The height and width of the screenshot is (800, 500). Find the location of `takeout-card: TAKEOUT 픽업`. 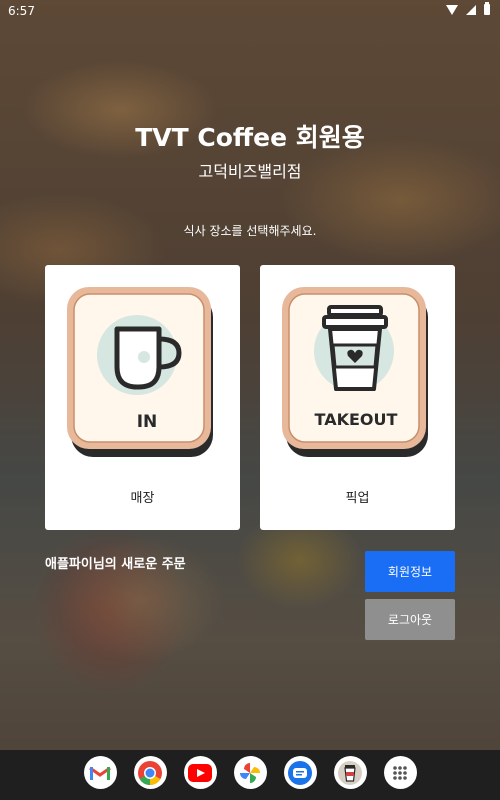

takeout-card: TAKEOUT 픽업 is located at coordinates (357, 397).